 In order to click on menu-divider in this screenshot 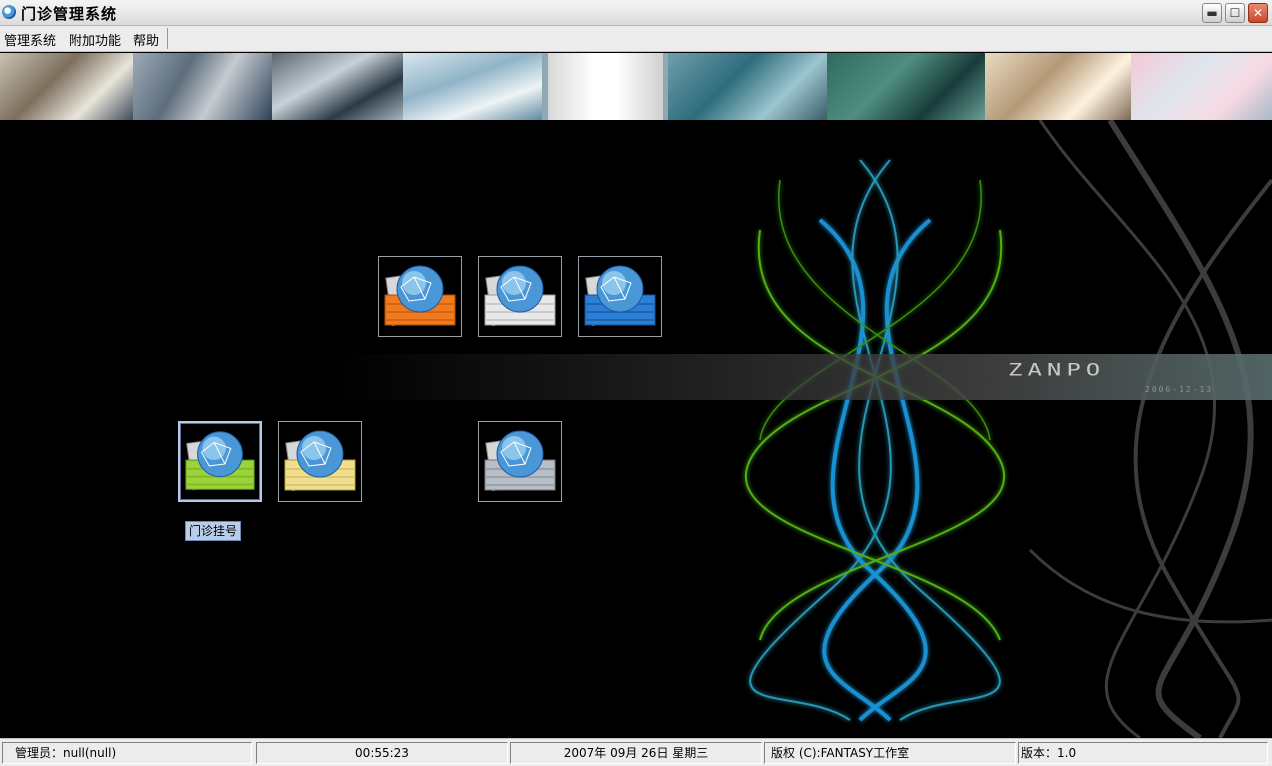, I will do `click(167, 38)`.